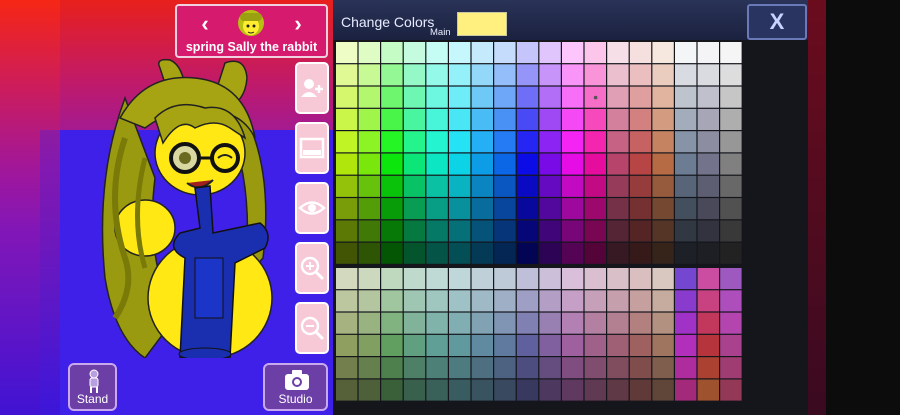 This screenshot has width=900, height=415. I want to click on stand-button: Stand, so click(92, 387).